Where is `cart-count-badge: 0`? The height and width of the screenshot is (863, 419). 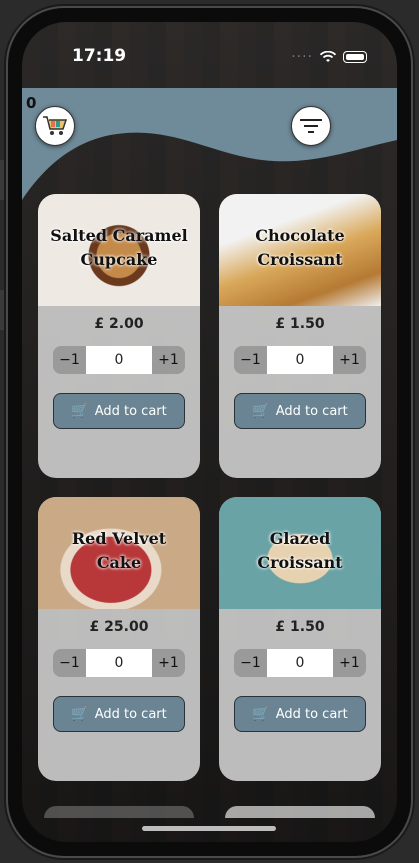
cart-count-badge: 0 is located at coordinates (31, 103).